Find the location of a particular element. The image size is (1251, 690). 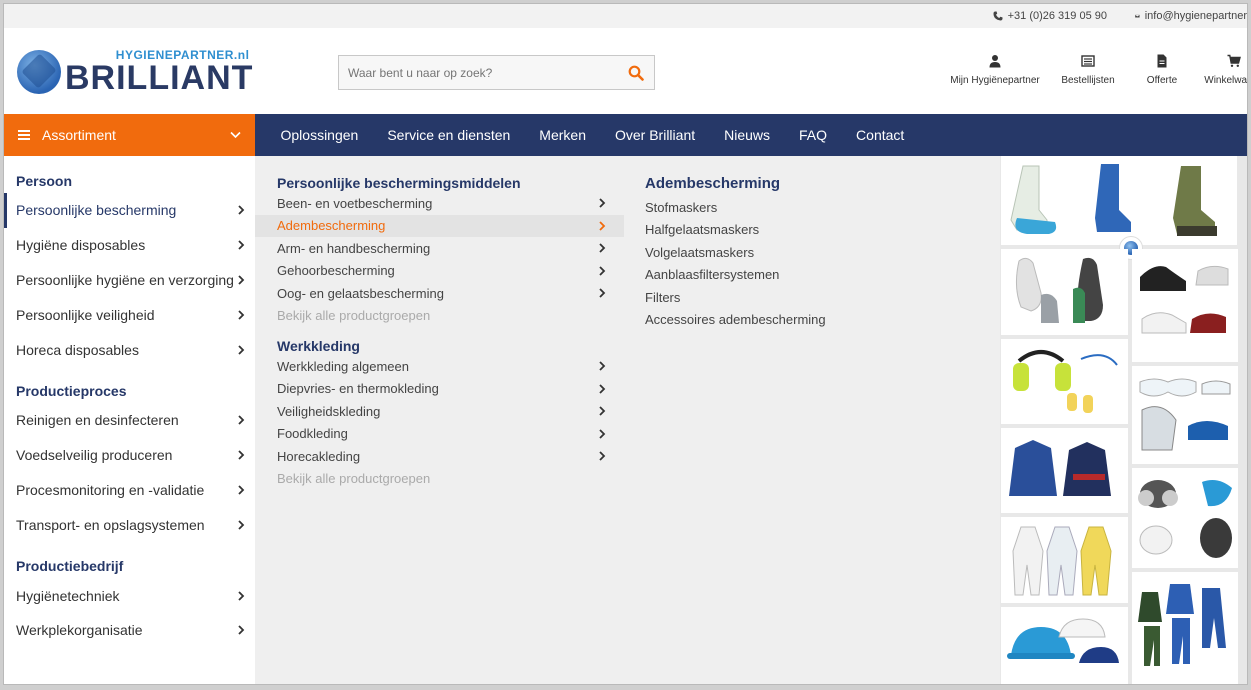

gloves-image is located at coordinates (1064, 292).